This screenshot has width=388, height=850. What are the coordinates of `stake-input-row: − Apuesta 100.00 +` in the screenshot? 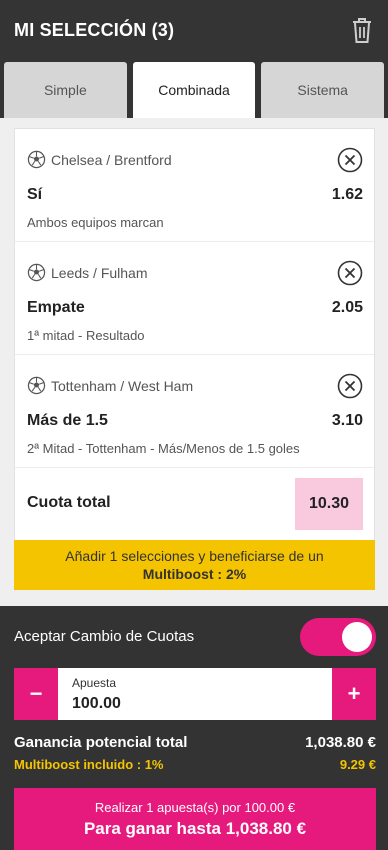 It's located at (195, 694).